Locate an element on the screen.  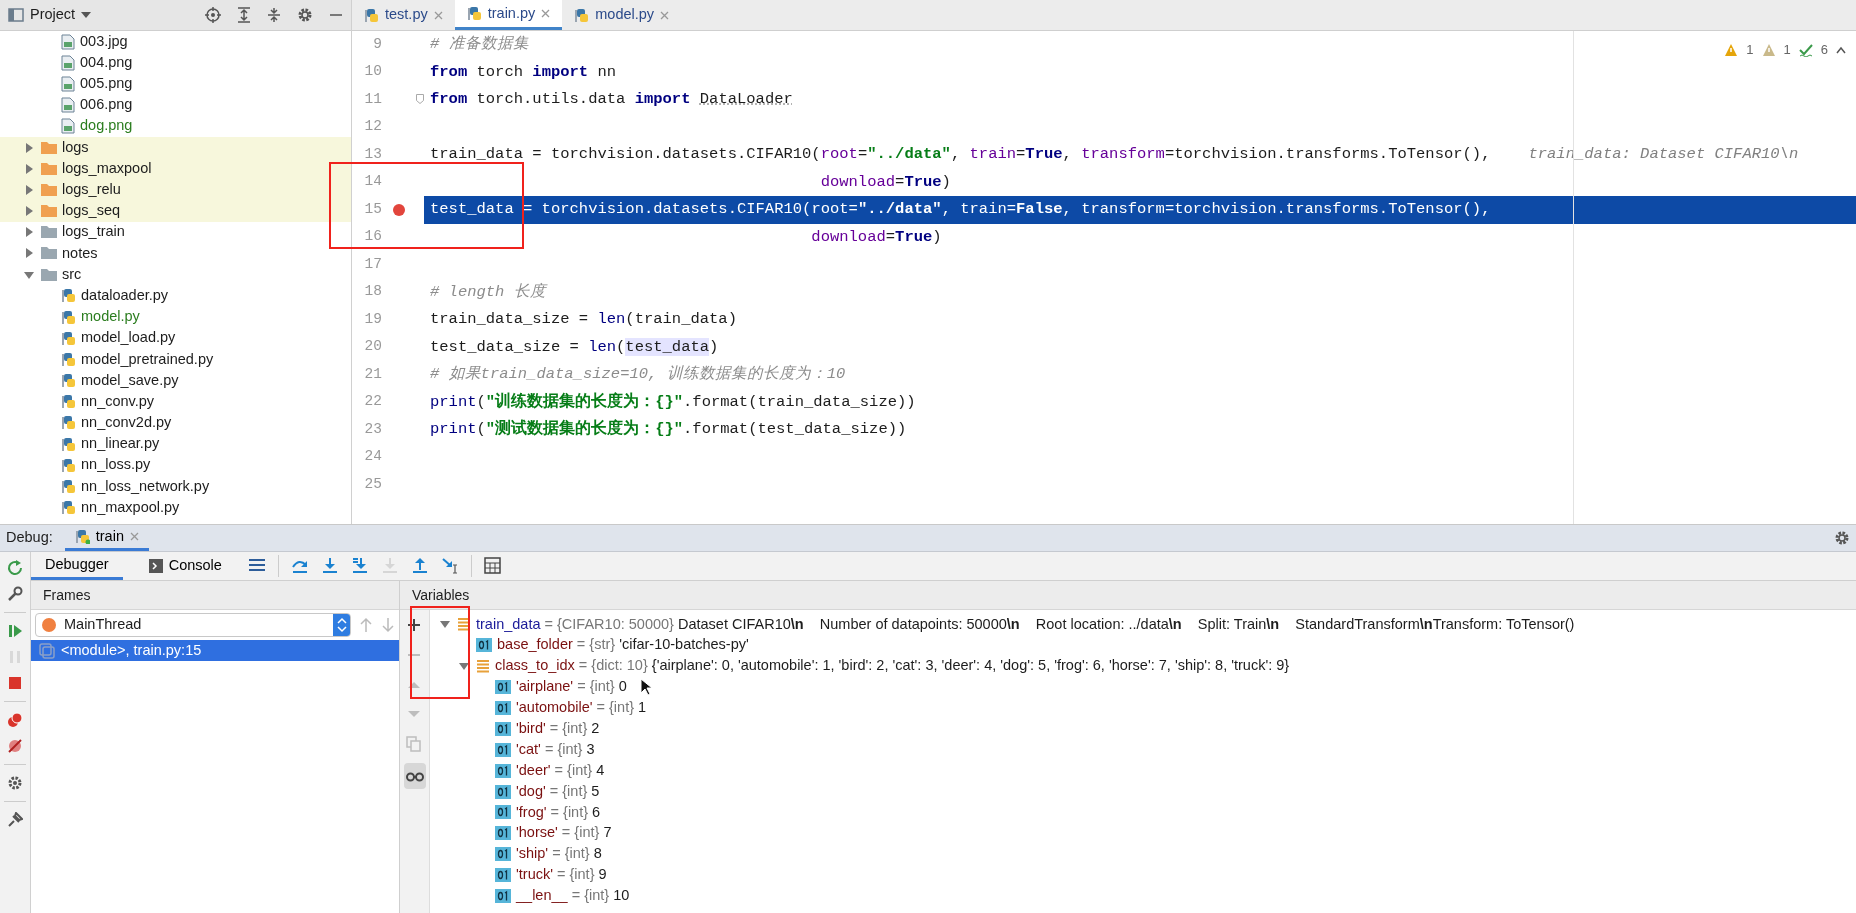
fold-marker-icon is located at coordinates (420, 99).